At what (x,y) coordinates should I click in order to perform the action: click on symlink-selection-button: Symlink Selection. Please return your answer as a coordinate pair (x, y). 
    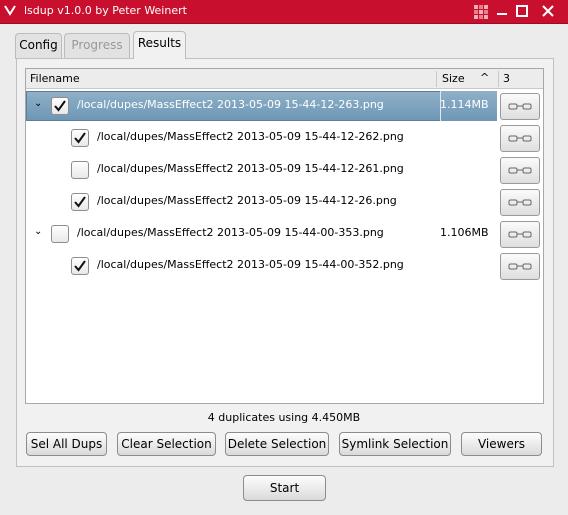
    Looking at the image, I should click on (395, 444).